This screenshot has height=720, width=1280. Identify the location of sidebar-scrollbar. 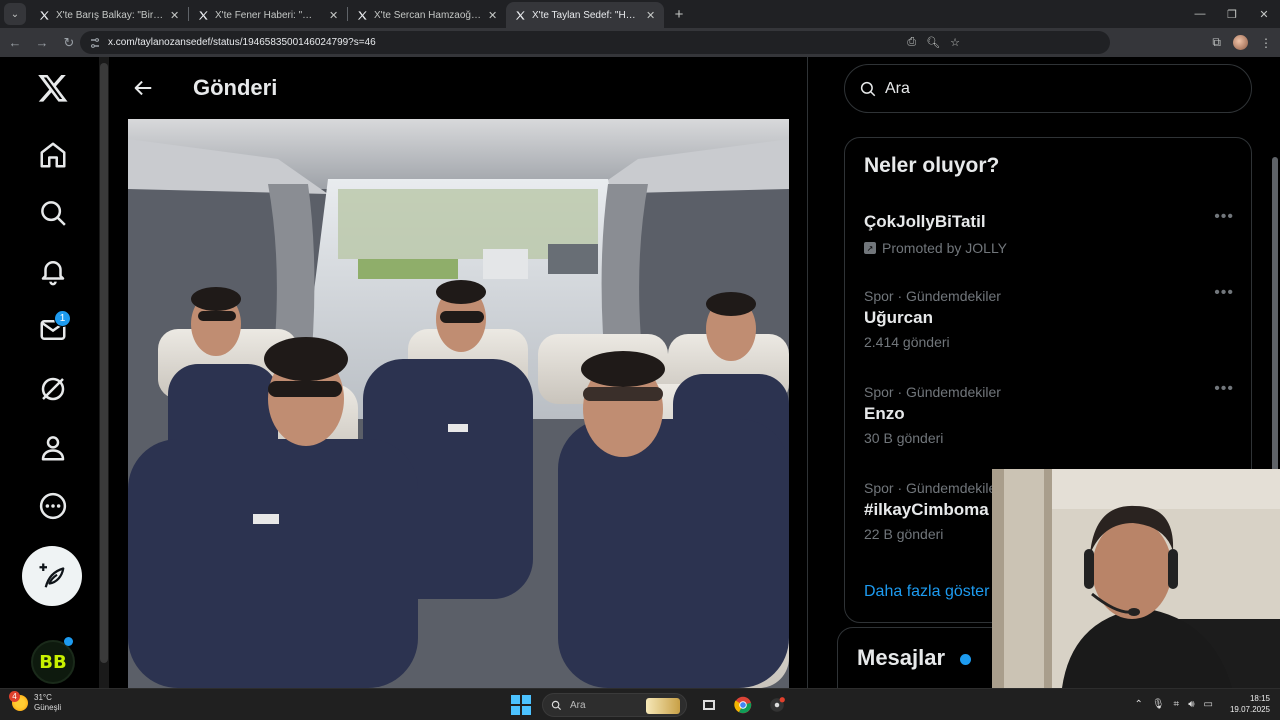
(104, 372).